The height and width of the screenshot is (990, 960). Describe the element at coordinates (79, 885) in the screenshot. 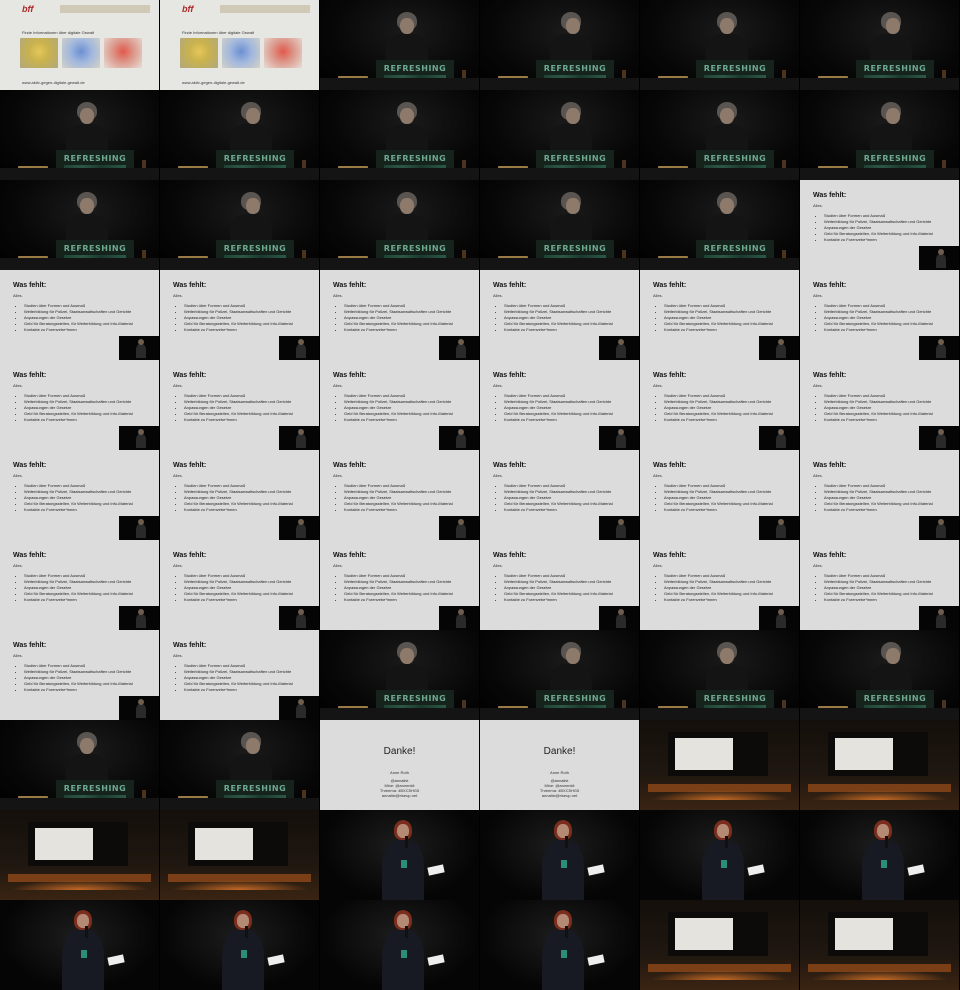

I see `stage-lights` at that location.